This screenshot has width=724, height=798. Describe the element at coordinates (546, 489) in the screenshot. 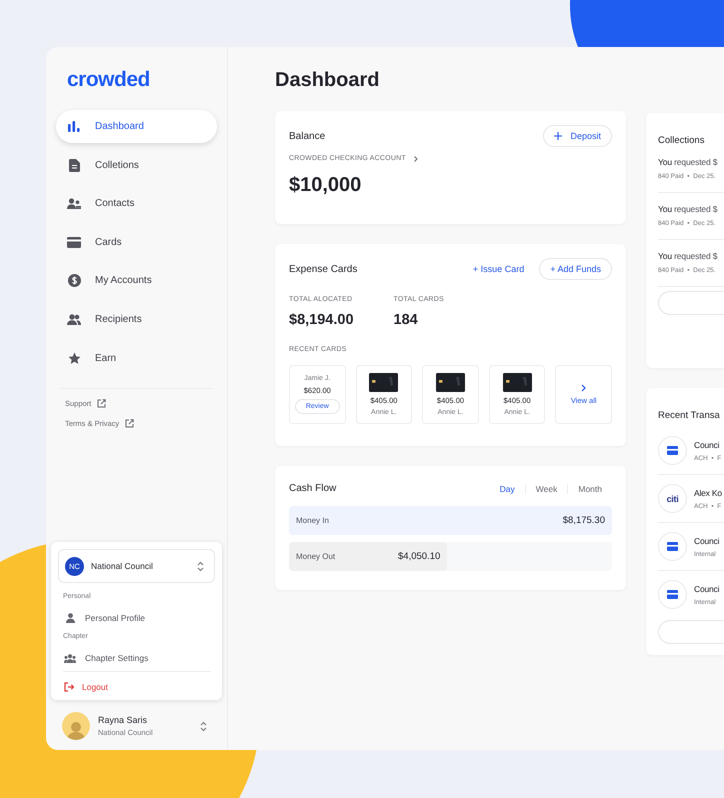

I see `period-tab: Week` at that location.